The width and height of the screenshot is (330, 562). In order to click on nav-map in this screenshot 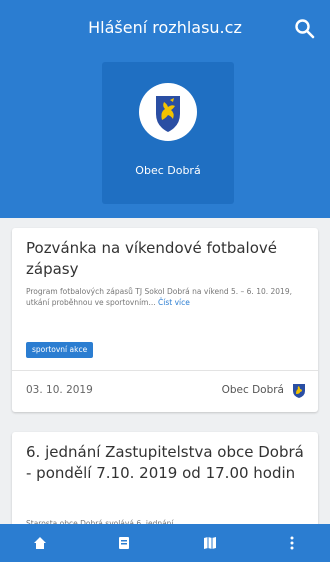, I will do `click(210, 543)`.